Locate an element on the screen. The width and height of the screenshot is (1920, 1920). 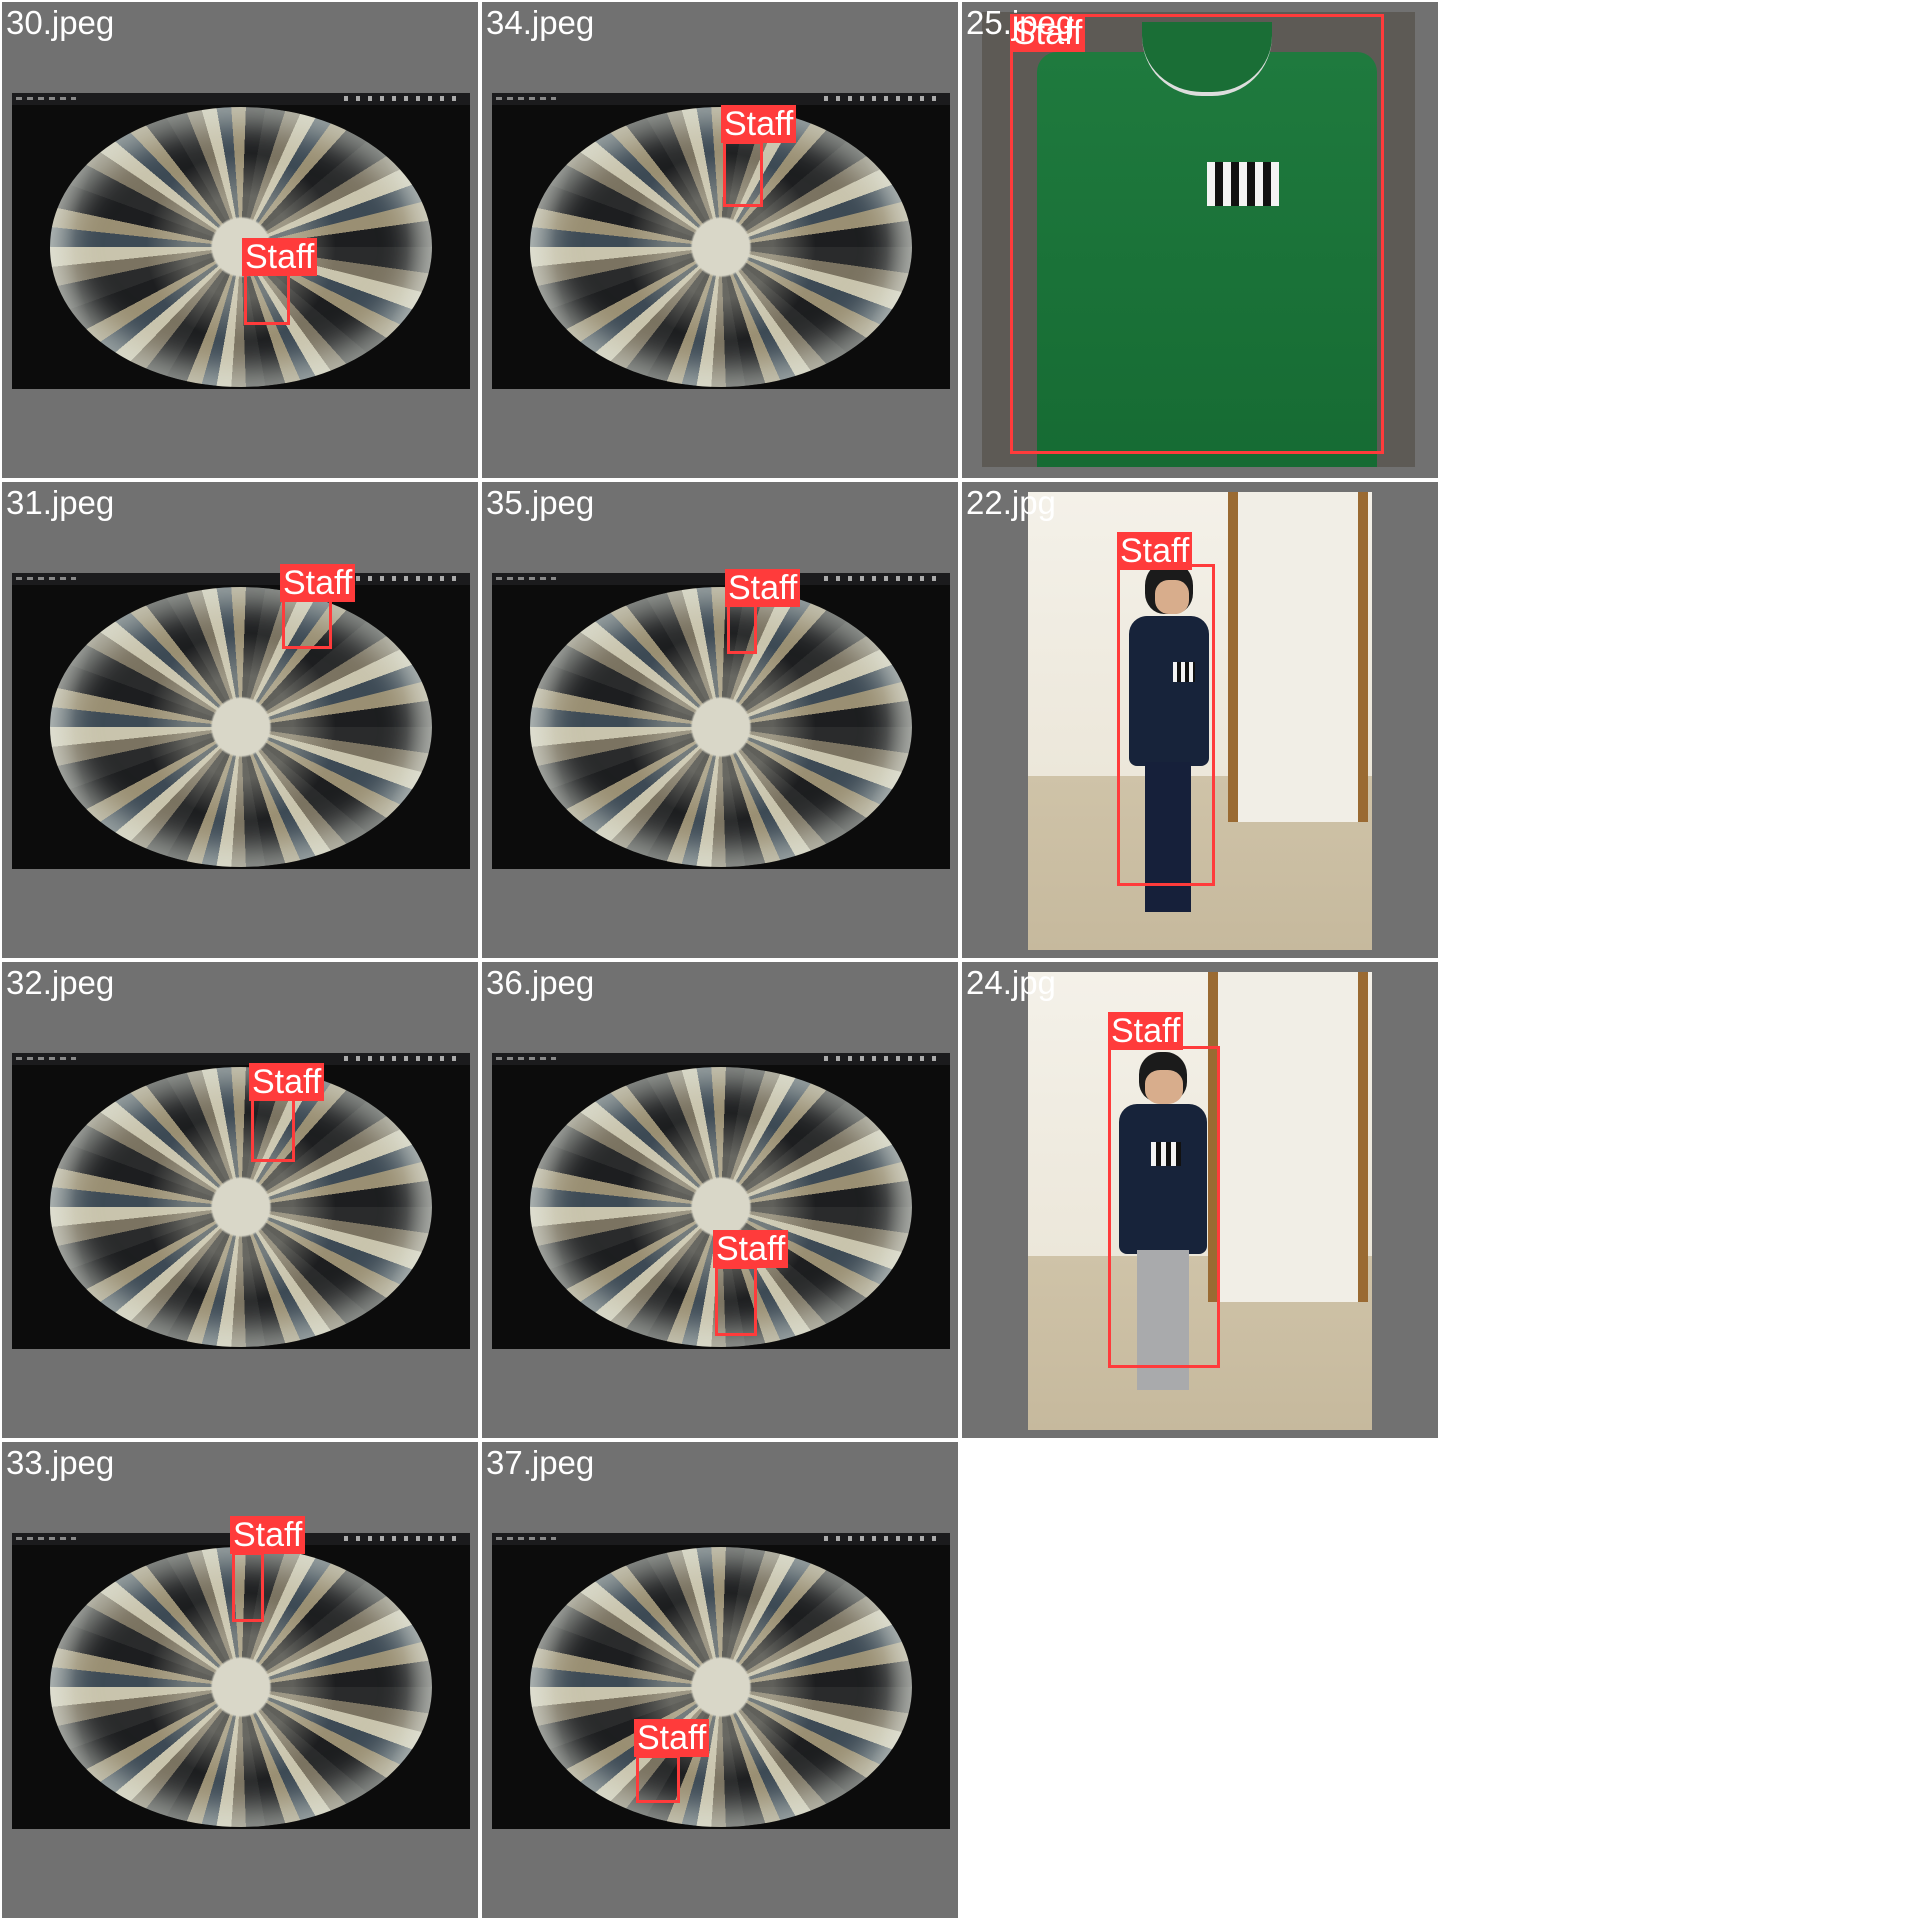
tile-filename: 31.jpeg is located at coordinates (60, 502).